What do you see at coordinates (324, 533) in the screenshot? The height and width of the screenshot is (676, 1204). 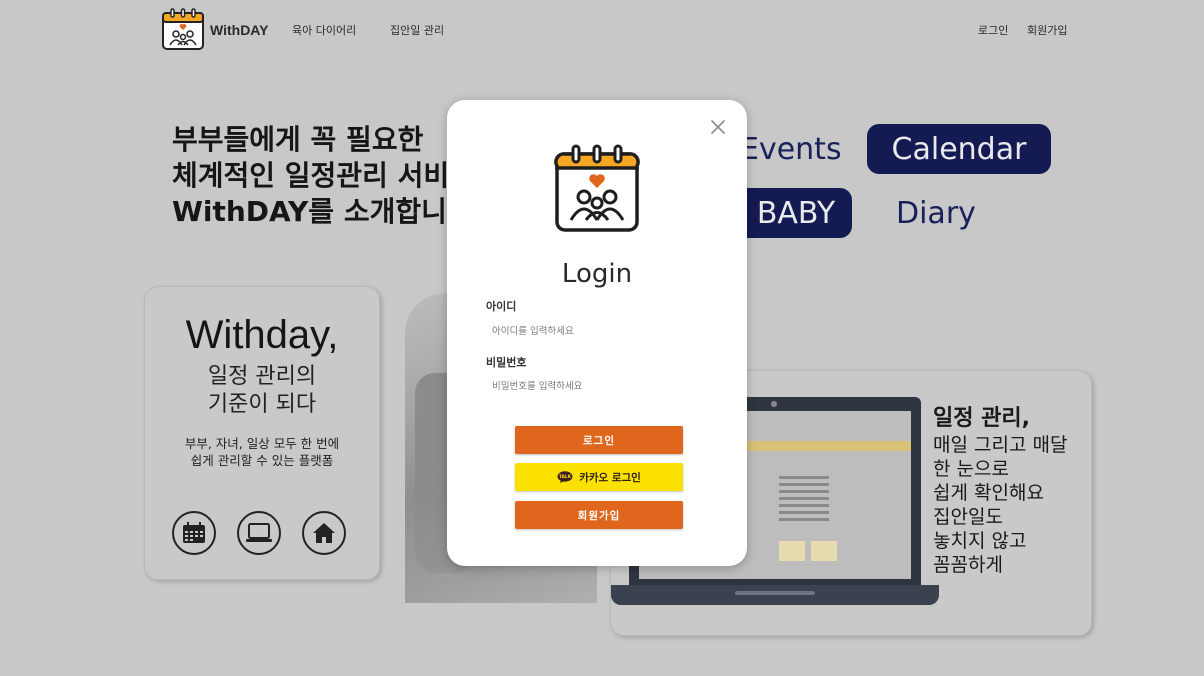 I see `home-icon` at bounding box center [324, 533].